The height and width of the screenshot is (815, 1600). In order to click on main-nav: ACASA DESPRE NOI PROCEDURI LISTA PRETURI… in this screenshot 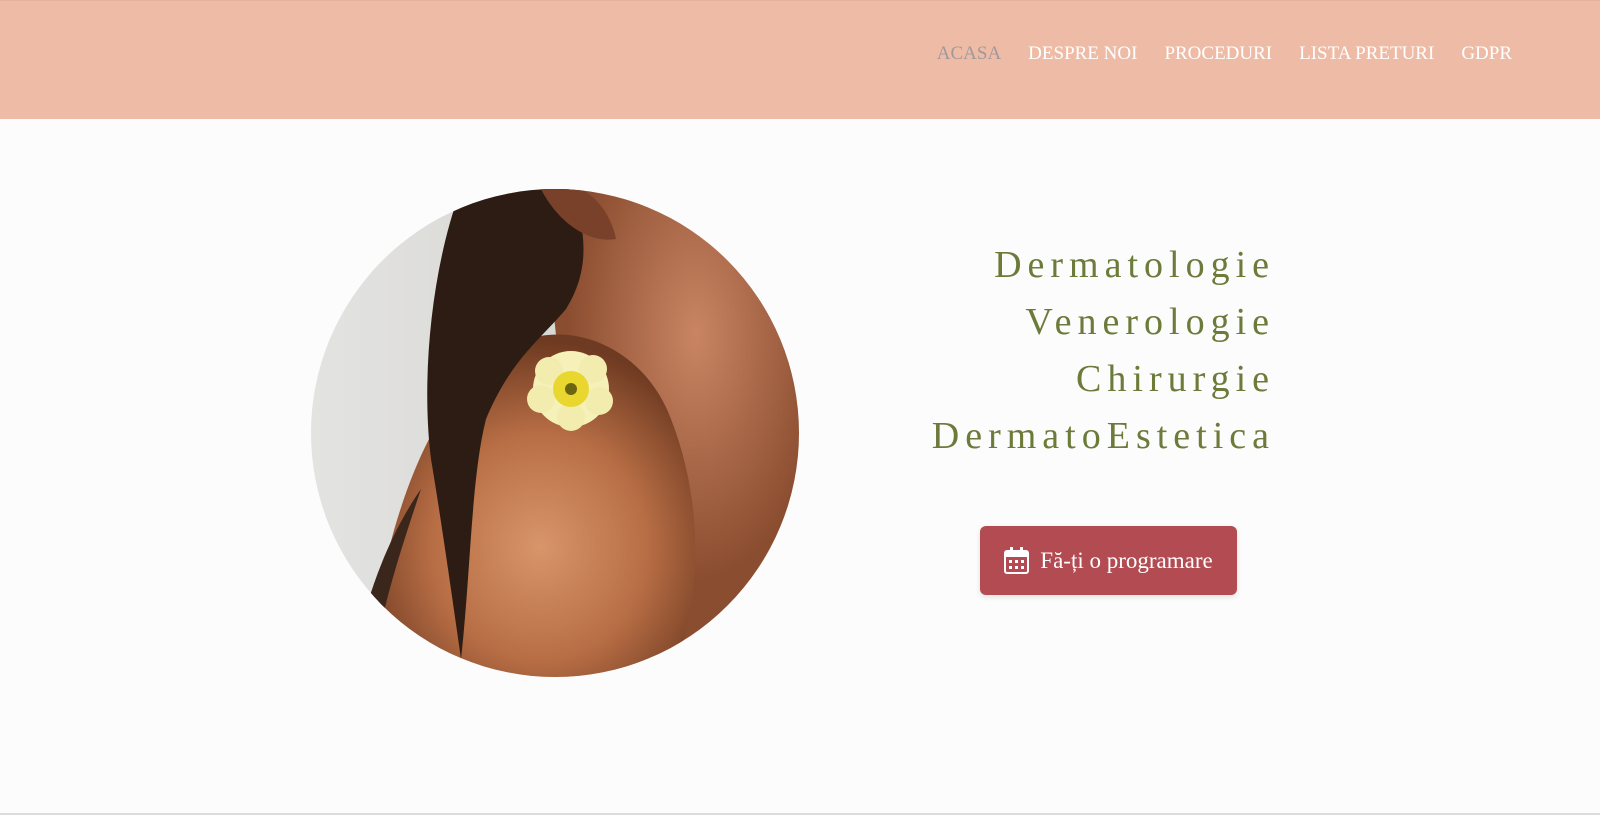, I will do `click(1224, 54)`.